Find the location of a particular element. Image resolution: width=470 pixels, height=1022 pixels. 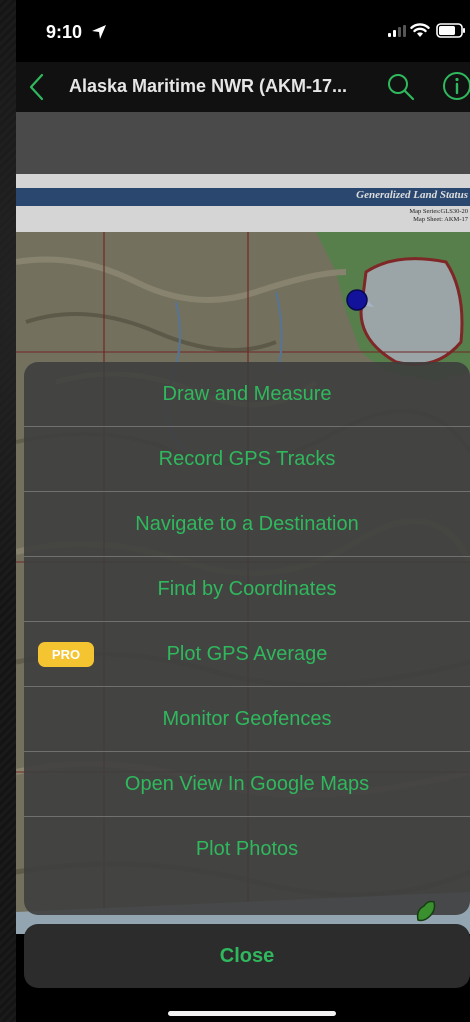

option-label: Plot Photos is located at coordinates (247, 848).